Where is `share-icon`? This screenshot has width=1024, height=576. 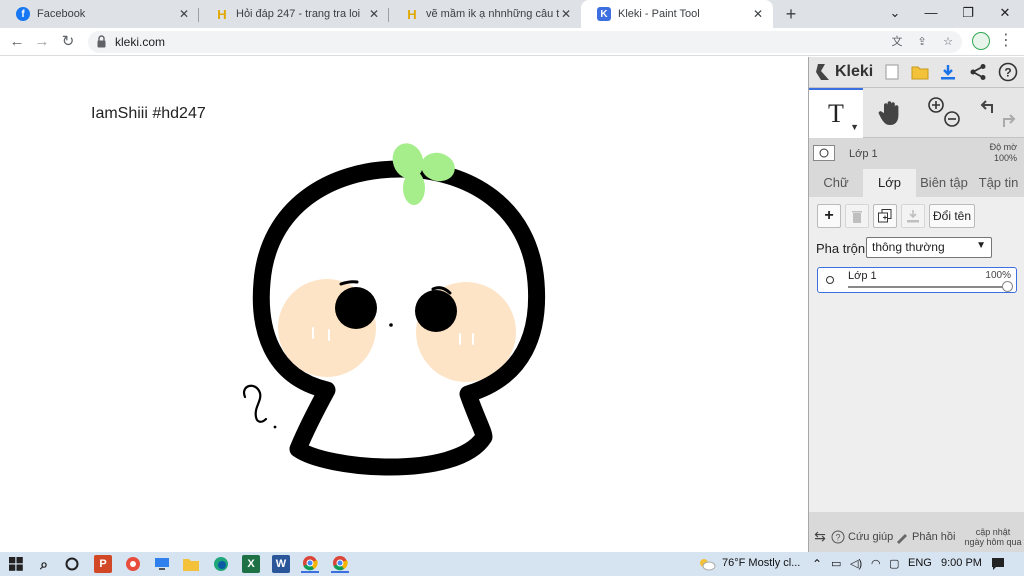
share-icon is located at coordinates (978, 72).